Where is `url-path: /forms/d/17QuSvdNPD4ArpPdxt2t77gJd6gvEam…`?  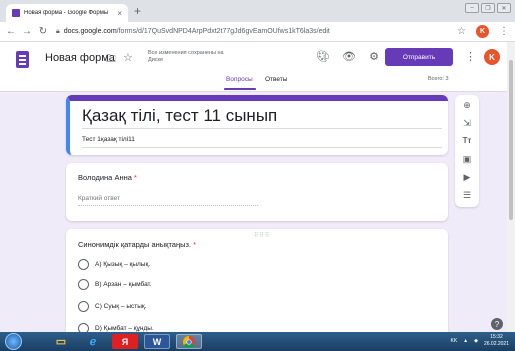
url-path: /forms/d/17QuSvdNPD4ArpPdxt2t77gJd6gvEam… is located at coordinates (223, 31).